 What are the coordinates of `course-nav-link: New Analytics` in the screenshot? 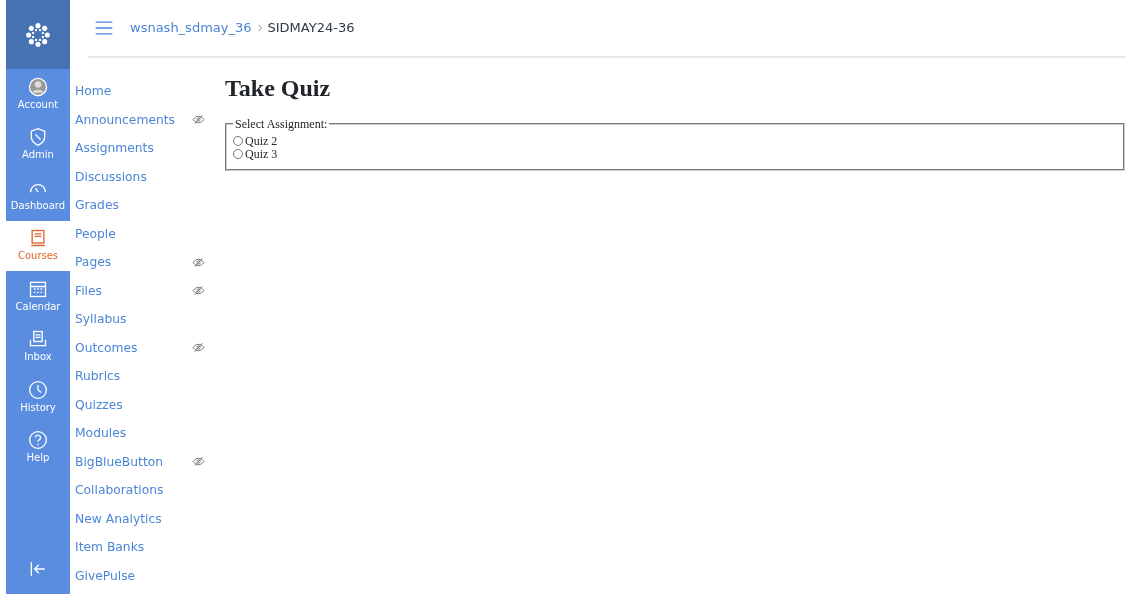 It's located at (140, 518).